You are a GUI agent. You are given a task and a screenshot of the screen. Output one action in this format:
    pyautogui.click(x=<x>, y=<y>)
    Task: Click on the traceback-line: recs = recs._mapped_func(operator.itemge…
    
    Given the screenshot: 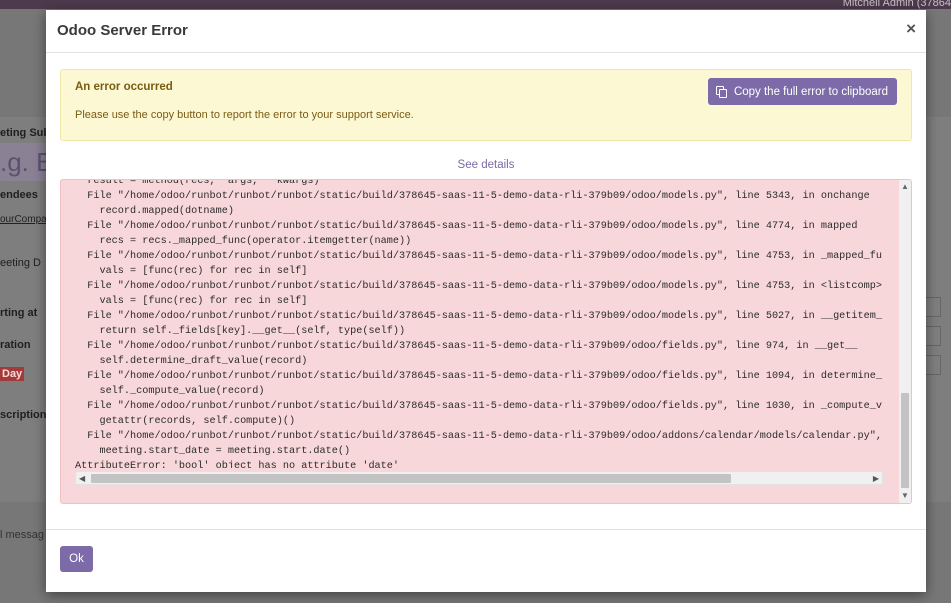 What is the action you would take?
    pyautogui.click(x=243, y=241)
    